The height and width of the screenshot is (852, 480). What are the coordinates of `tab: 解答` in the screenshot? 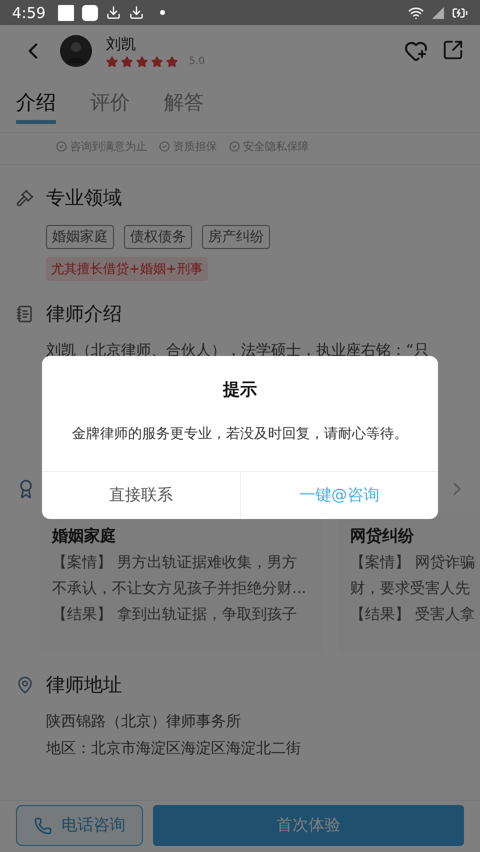 It's located at (184, 106).